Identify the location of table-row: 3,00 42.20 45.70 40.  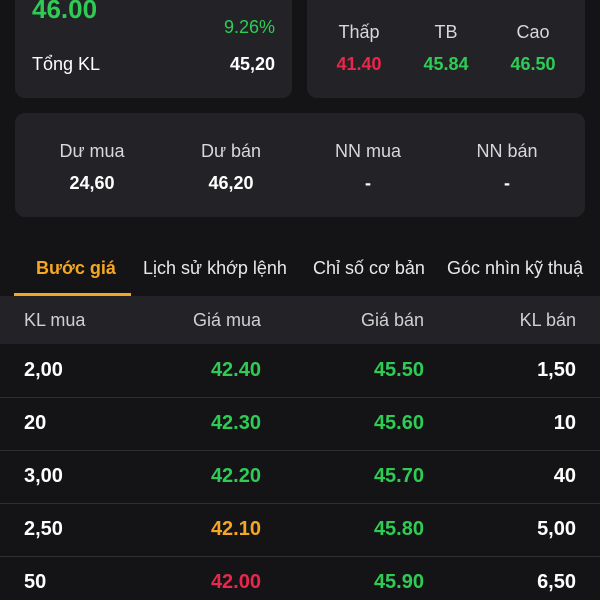
(300, 477).